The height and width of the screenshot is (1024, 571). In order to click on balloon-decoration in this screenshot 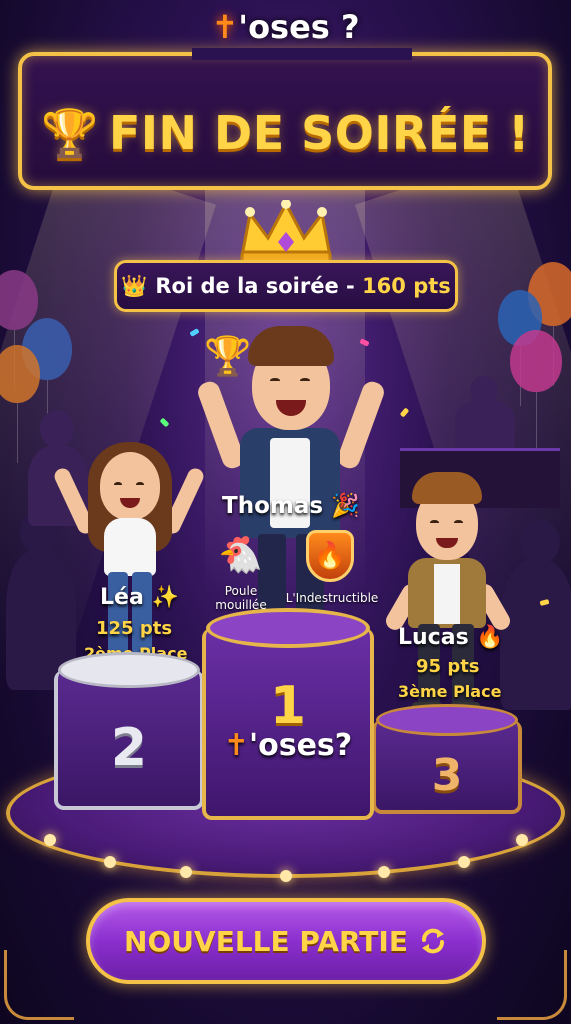, I will do `click(536, 391)`.